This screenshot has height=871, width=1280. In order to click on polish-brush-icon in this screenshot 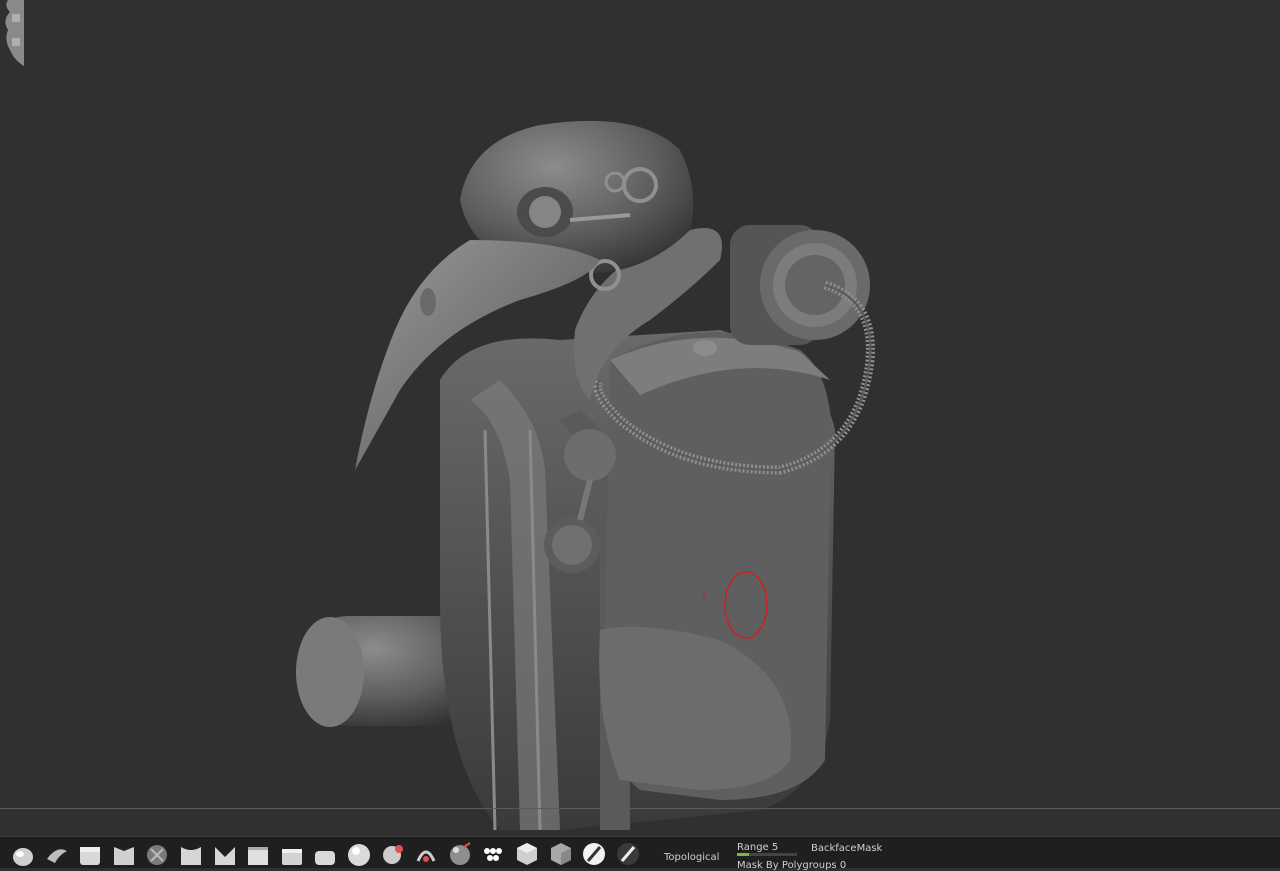, I will do `click(325, 858)`.